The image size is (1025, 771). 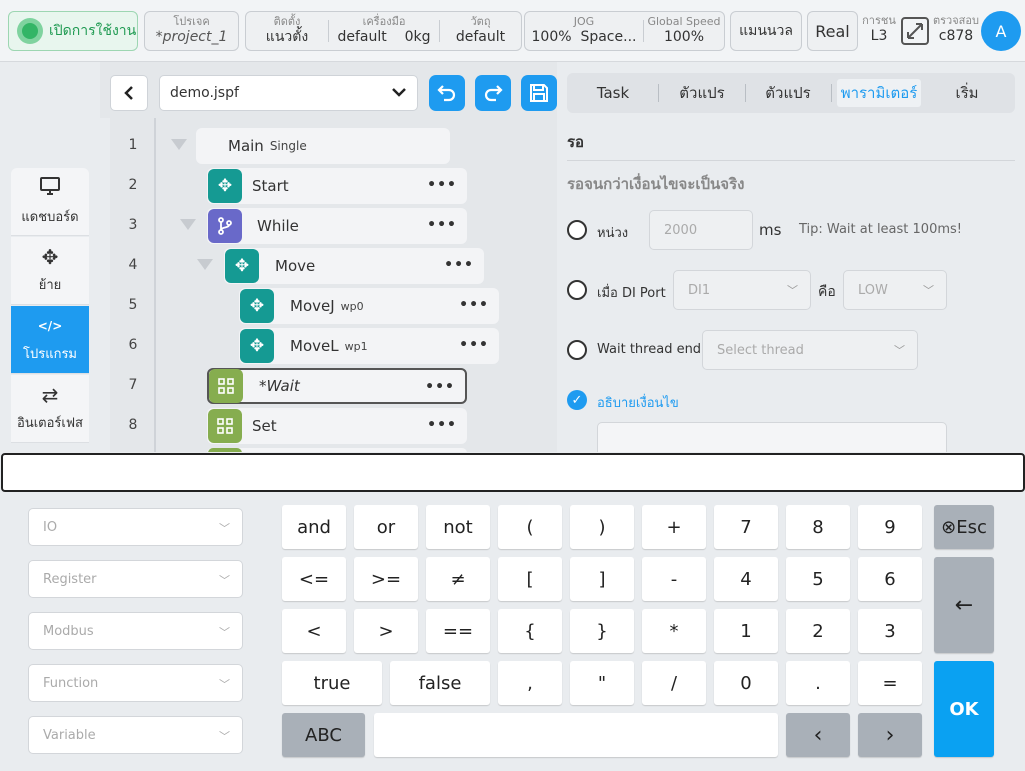 I want to click on check-cell: ตรวจสอบ c878, so click(x=956, y=30).